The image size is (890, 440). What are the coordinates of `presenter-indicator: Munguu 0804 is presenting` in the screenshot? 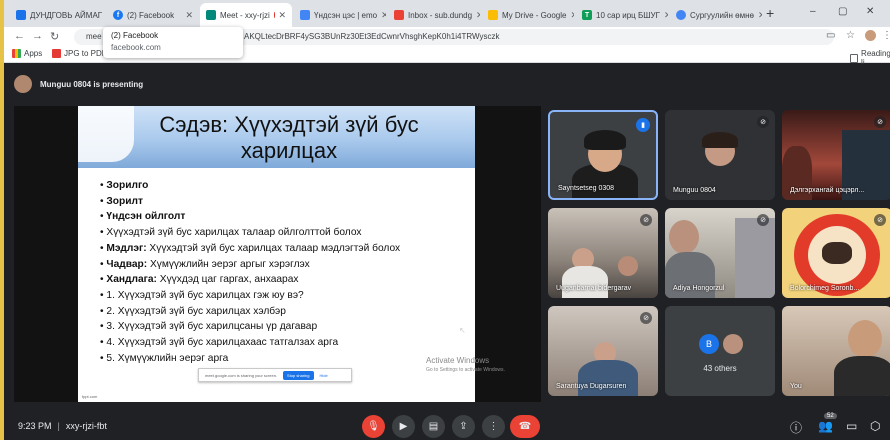 It's located at (78, 84).